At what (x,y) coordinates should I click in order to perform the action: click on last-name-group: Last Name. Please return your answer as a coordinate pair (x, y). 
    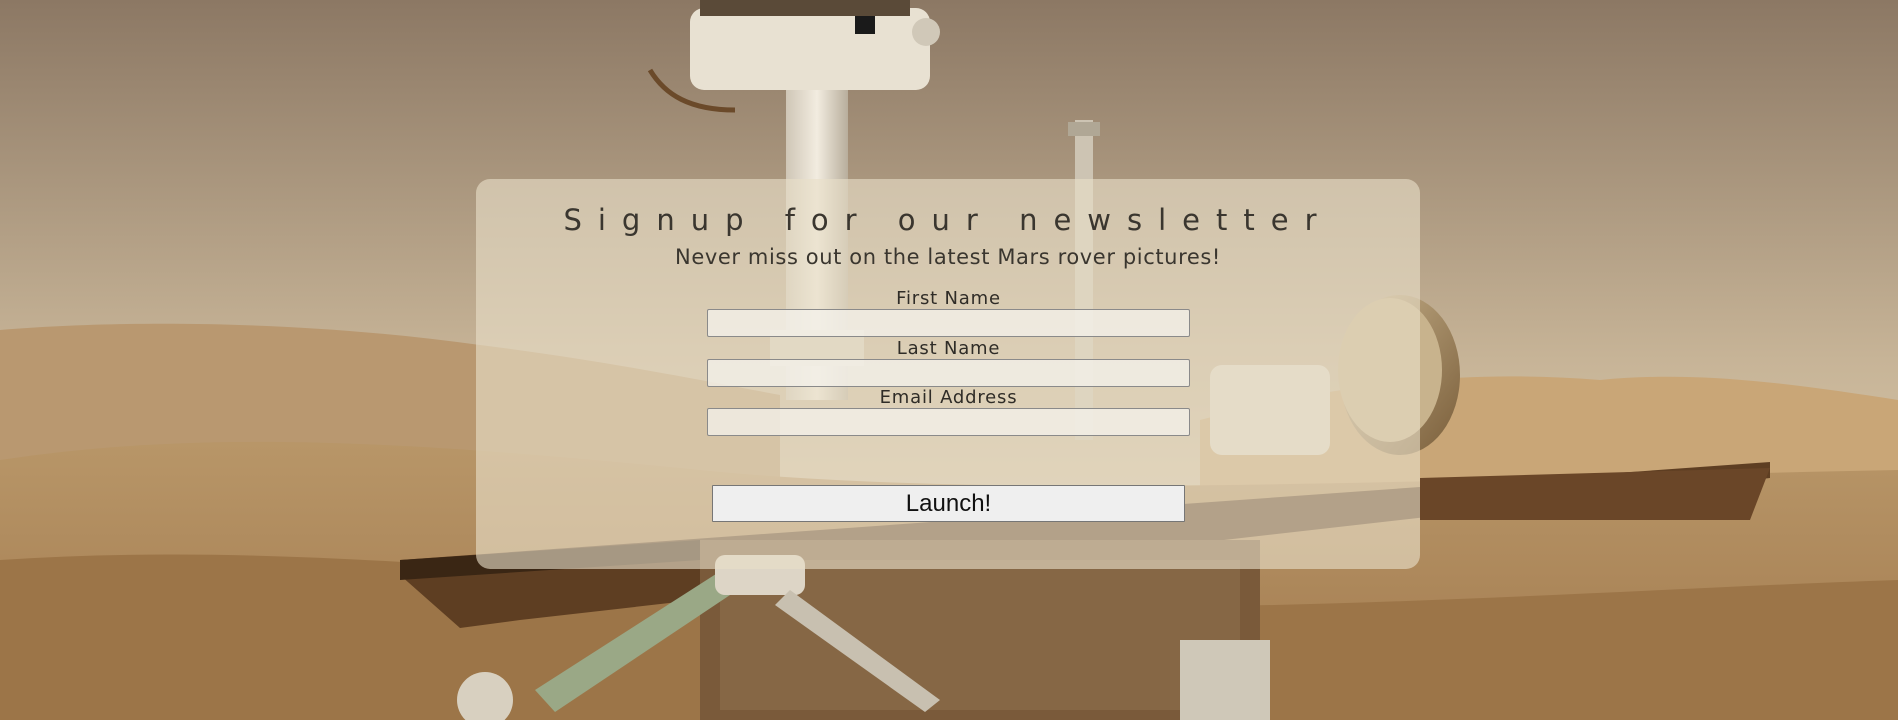
    Looking at the image, I should click on (948, 363).